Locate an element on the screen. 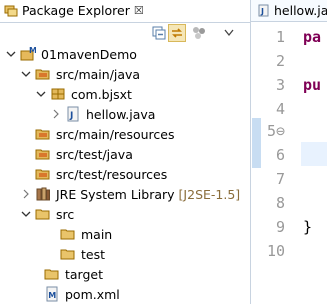 The width and height of the screenshot is (327, 304). collapse-all-icon is located at coordinates (159, 33).